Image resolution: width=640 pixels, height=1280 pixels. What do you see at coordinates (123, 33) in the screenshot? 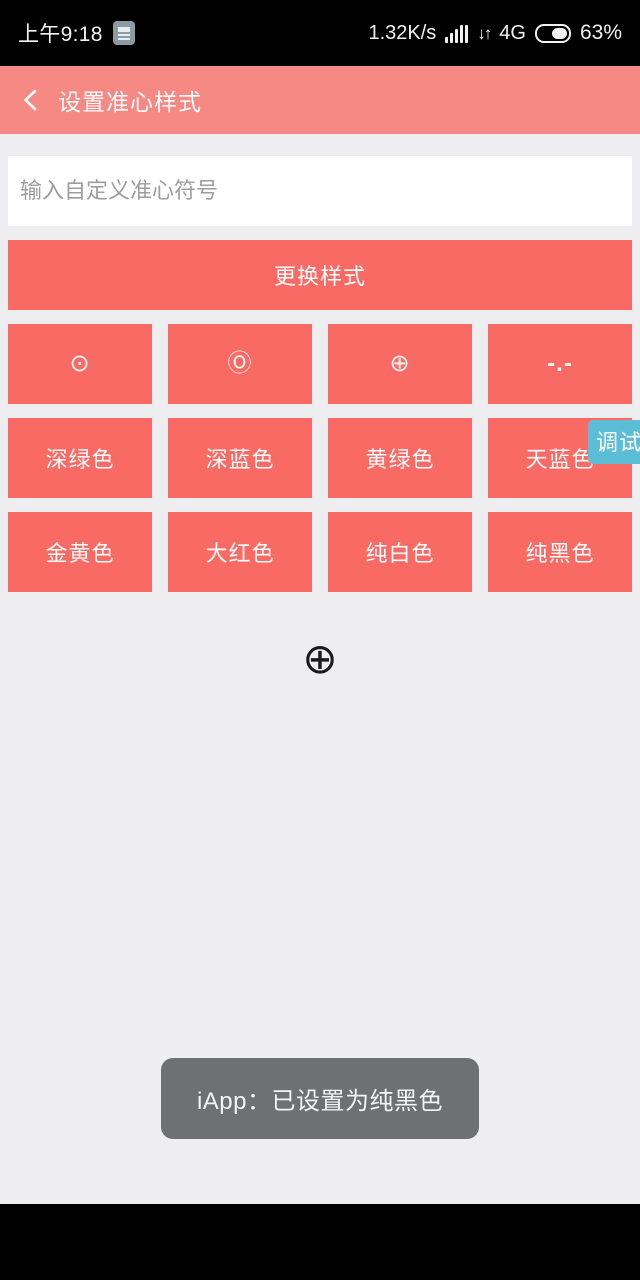
I see `note-icon` at bounding box center [123, 33].